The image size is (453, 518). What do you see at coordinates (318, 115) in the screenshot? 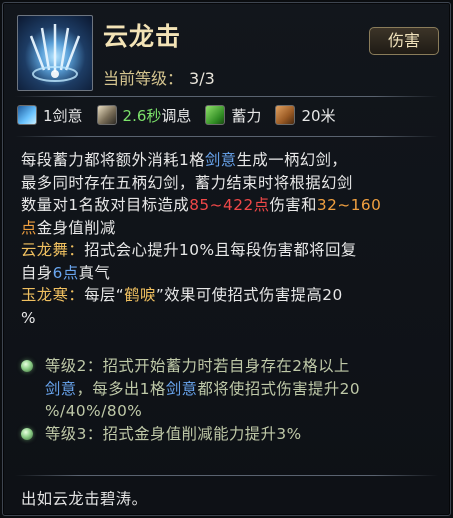
I see `stat-text: 20米` at bounding box center [318, 115].